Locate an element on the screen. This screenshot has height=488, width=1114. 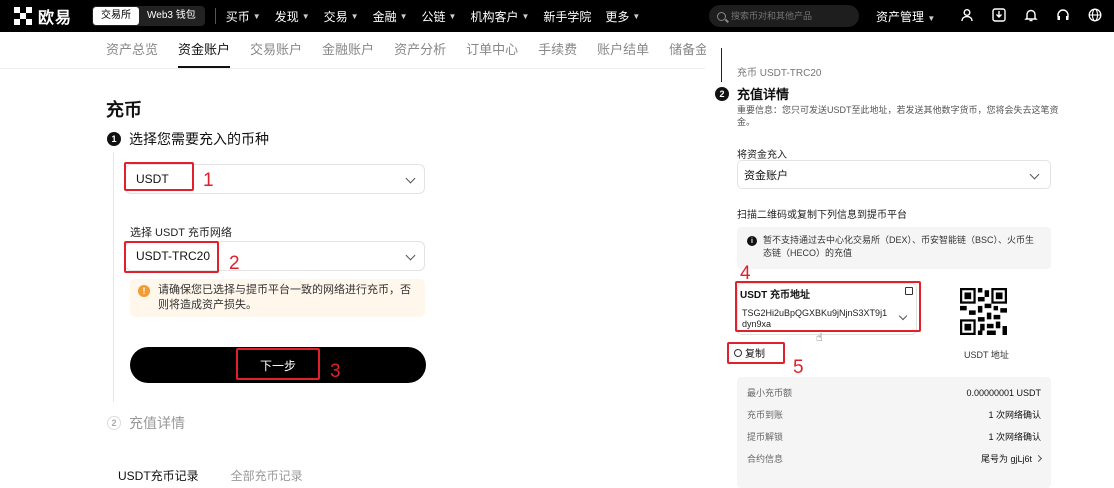
nav-label: 发现 is located at coordinates (286, 16).